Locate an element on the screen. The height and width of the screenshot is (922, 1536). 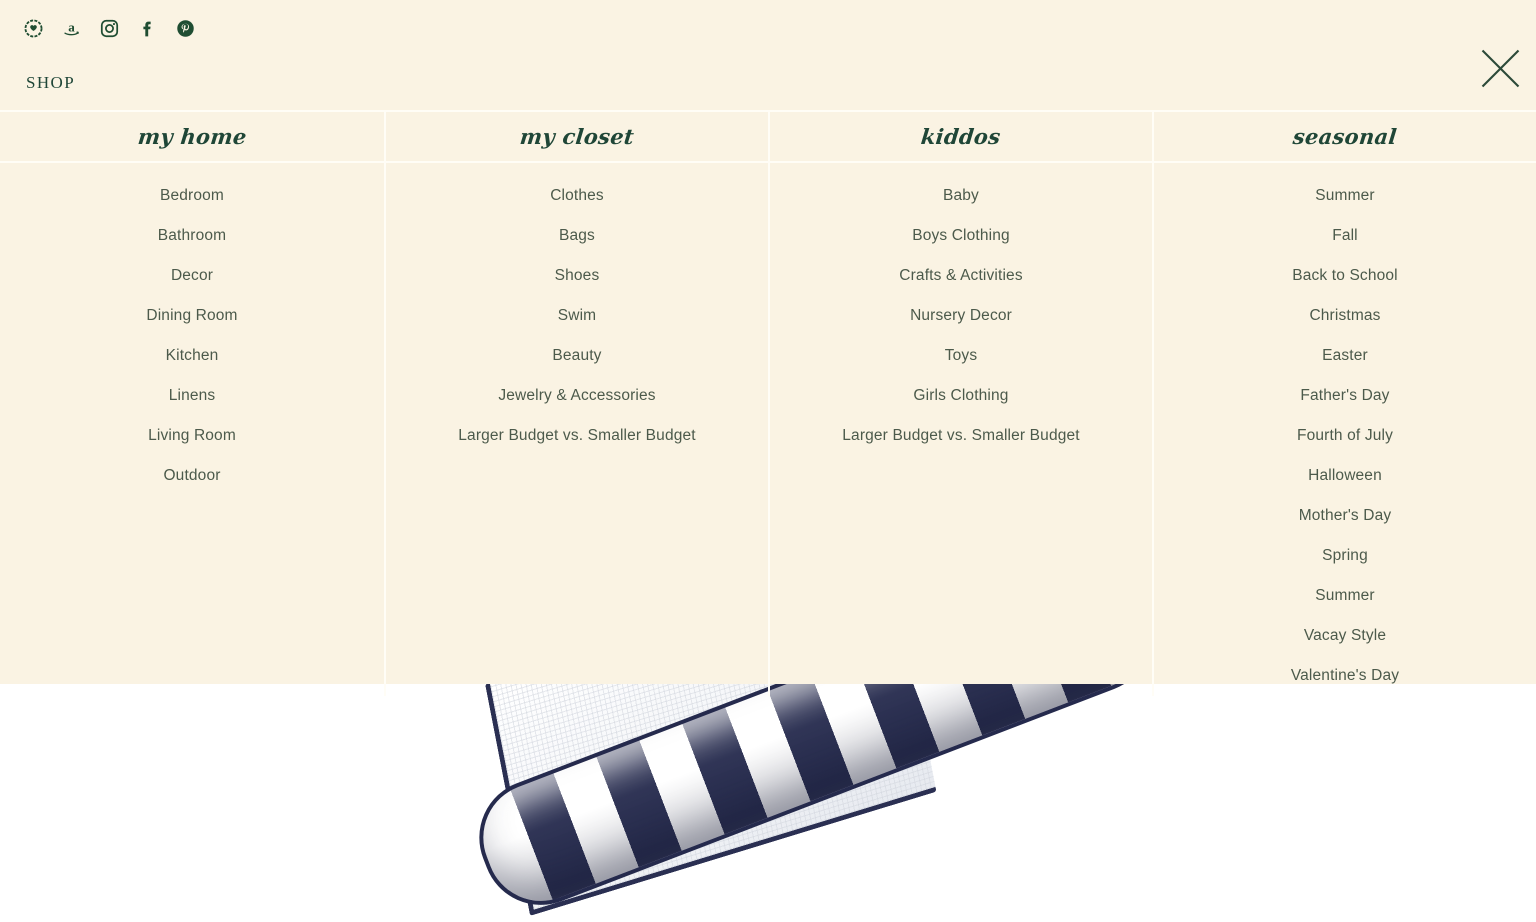
column-title: my closet is located at coordinates (577, 136).